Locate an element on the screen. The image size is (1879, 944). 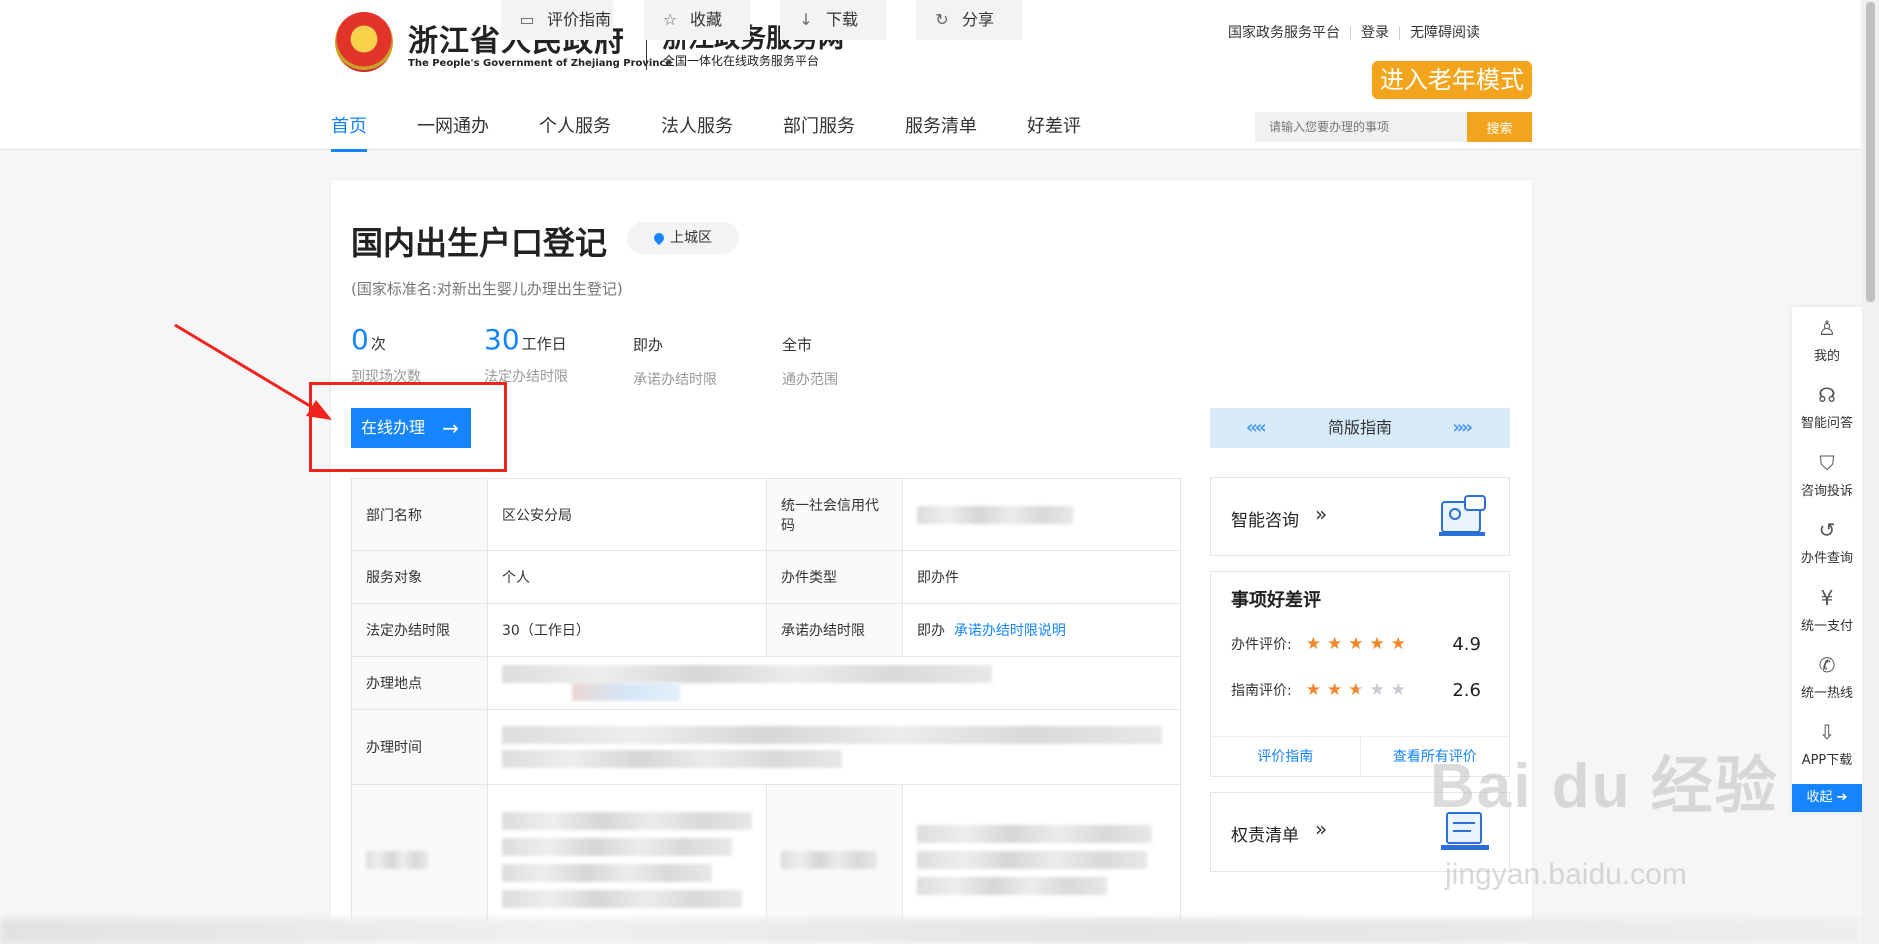
stat-visits-value: 0 is located at coordinates (360, 339).